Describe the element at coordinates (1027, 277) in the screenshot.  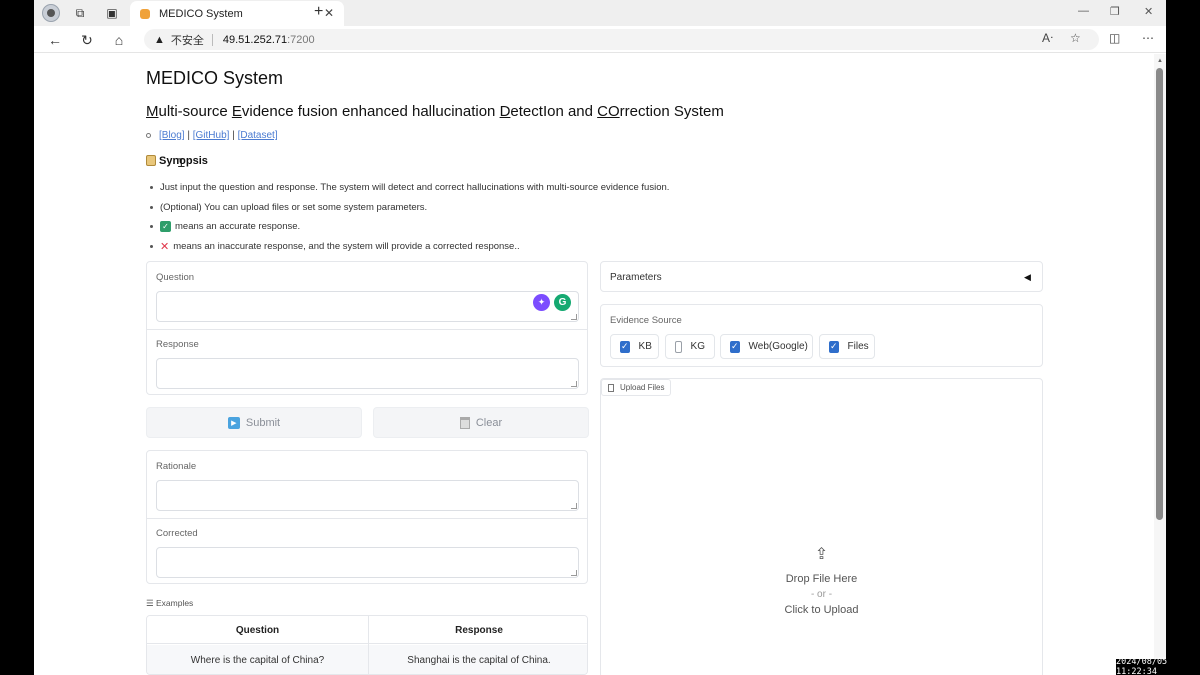
I see `collapse-triangle-icon: ◀` at that location.